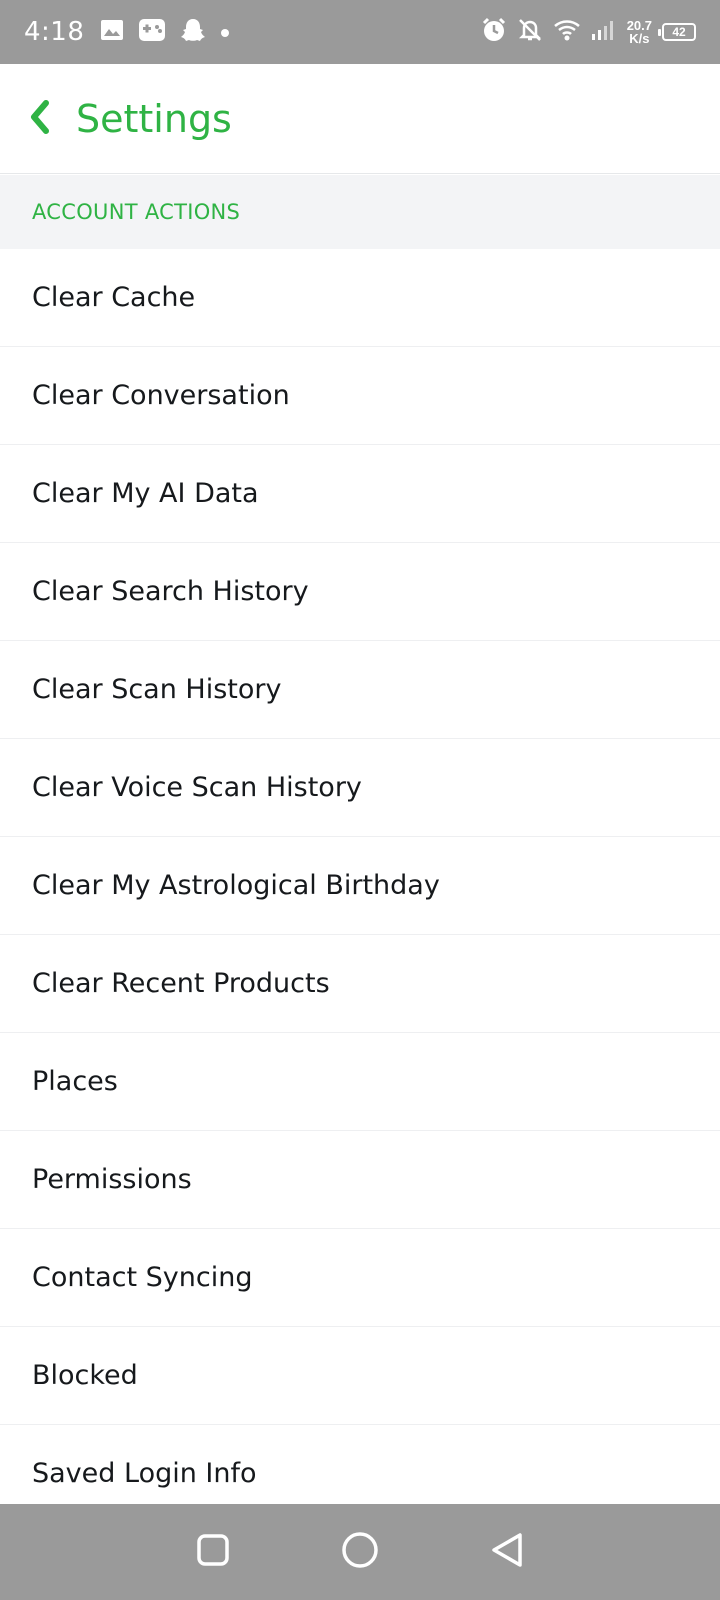 This screenshot has width=720, height=1600. I want to click on battery-level: 42, so click(679, 32).